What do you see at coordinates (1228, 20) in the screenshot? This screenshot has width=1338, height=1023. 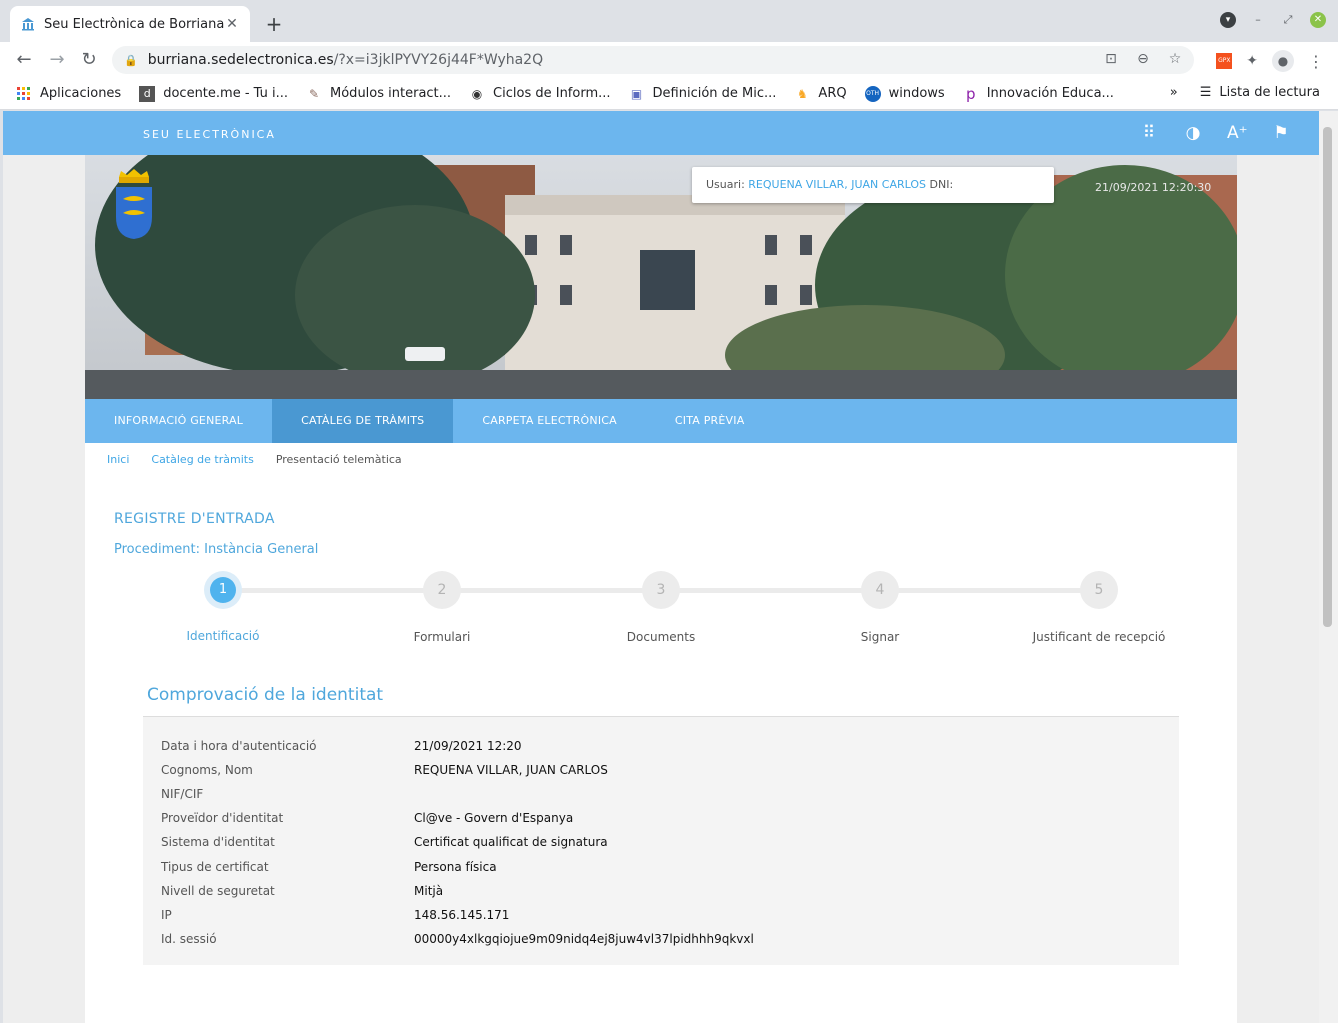 I see `tab-search-icon: ▾` at bounding box center [1228, 20].